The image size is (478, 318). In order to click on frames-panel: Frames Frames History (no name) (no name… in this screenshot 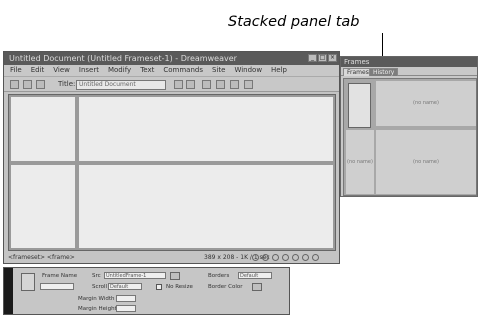, I will do `click(409, 126)`.